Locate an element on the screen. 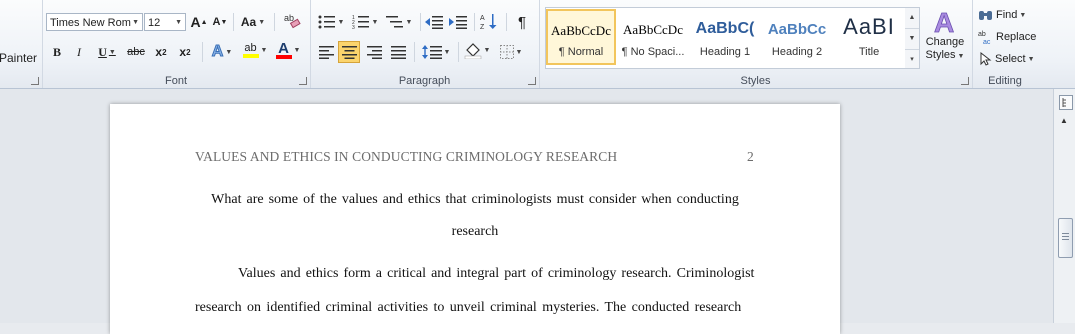 The height and width of the screenshot is (334, 1075). italic-button: I is located at coordinates (79, 52).